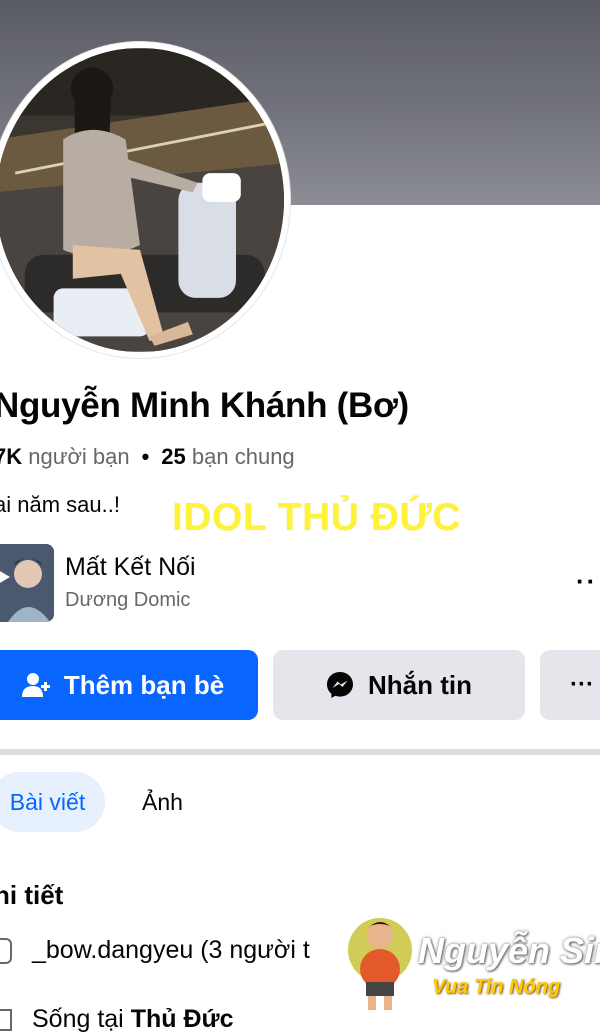  I want to click on more-options-button: ···, so click(570, 685).